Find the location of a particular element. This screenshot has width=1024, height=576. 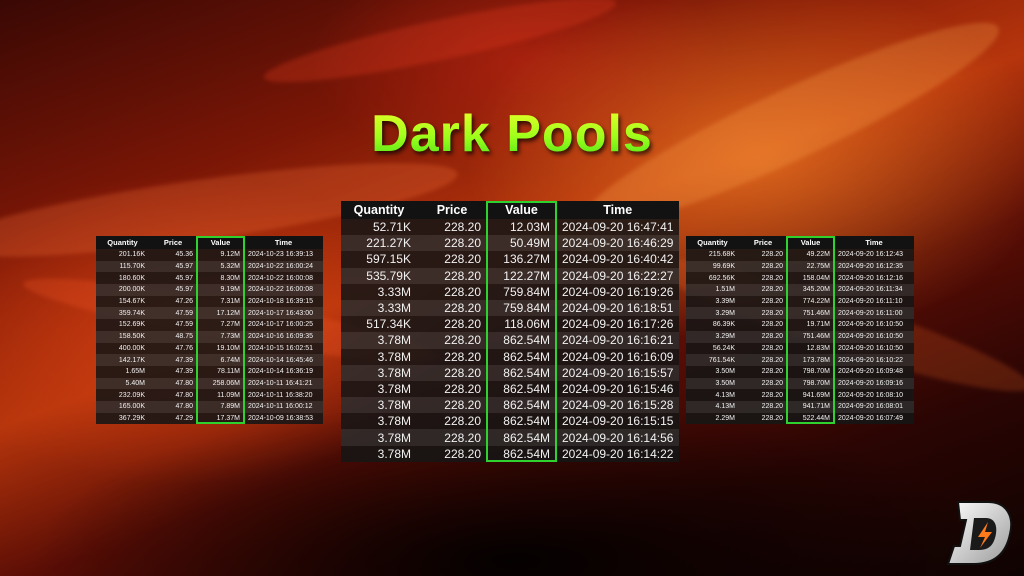

cell-time: 2024-09-20 16:16:09 is located at coordinates (618, 356).